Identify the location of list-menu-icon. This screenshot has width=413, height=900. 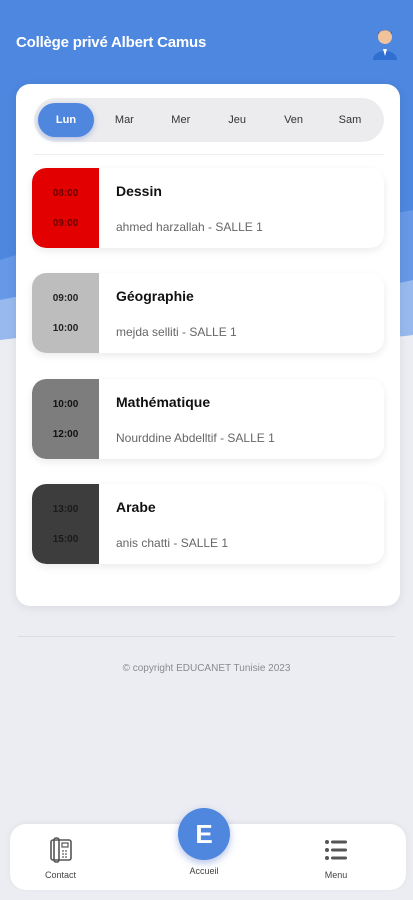
(336, 850).